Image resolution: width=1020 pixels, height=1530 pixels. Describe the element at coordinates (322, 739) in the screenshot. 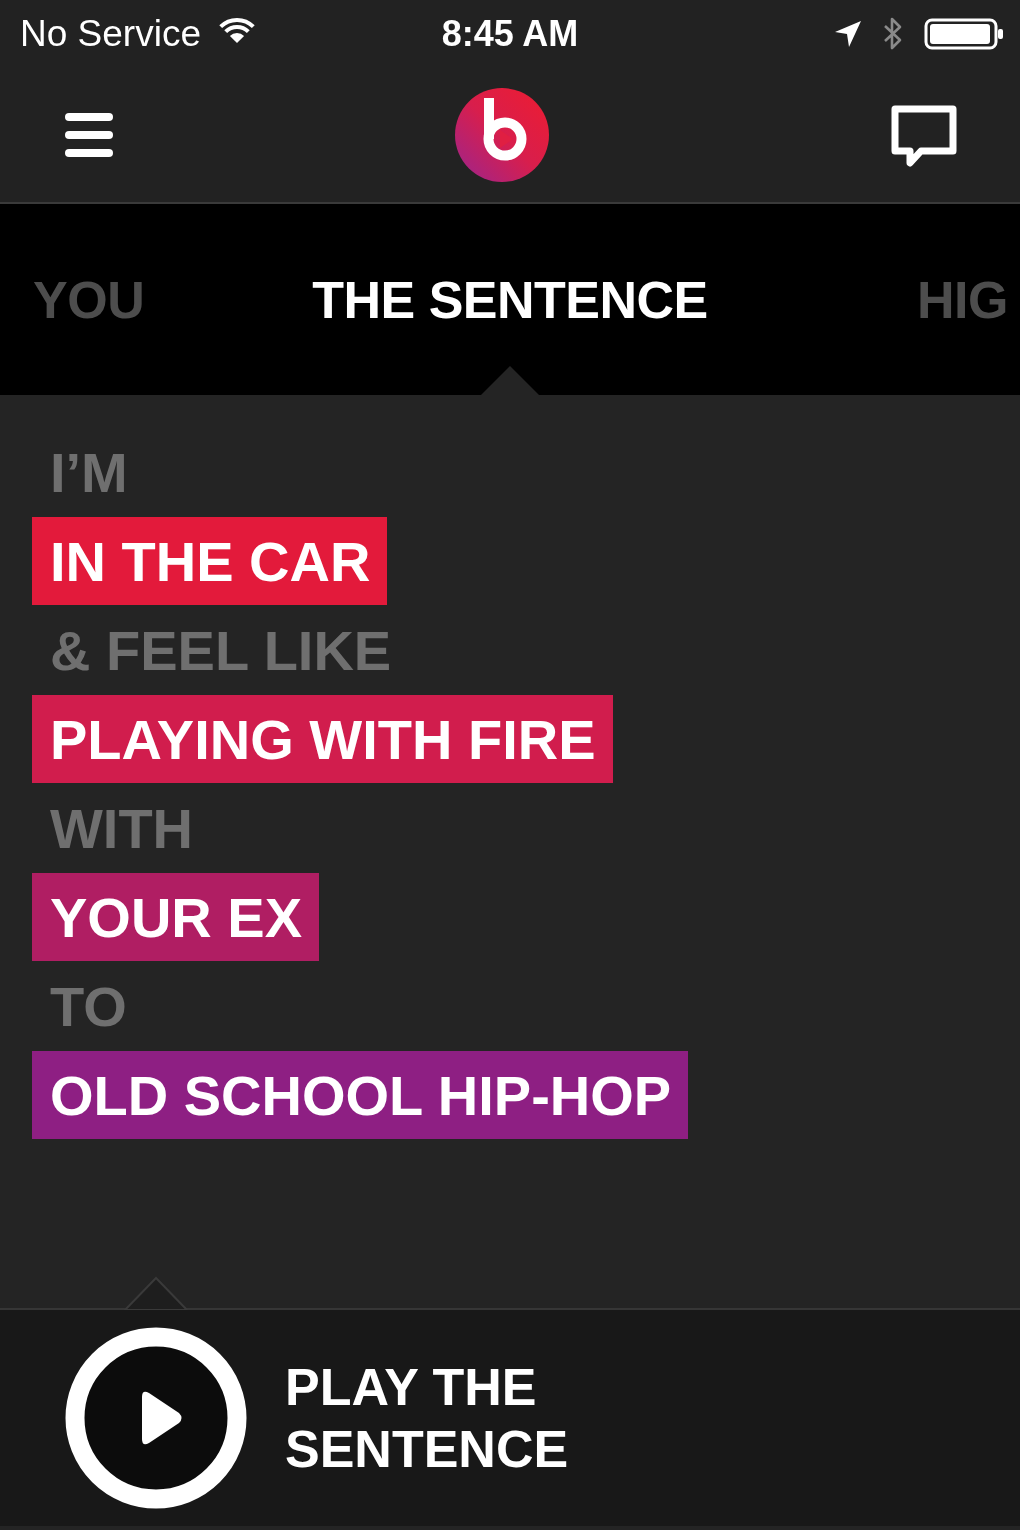

I see `sentence-choice: PLAYING WITH FIRE` at that location.